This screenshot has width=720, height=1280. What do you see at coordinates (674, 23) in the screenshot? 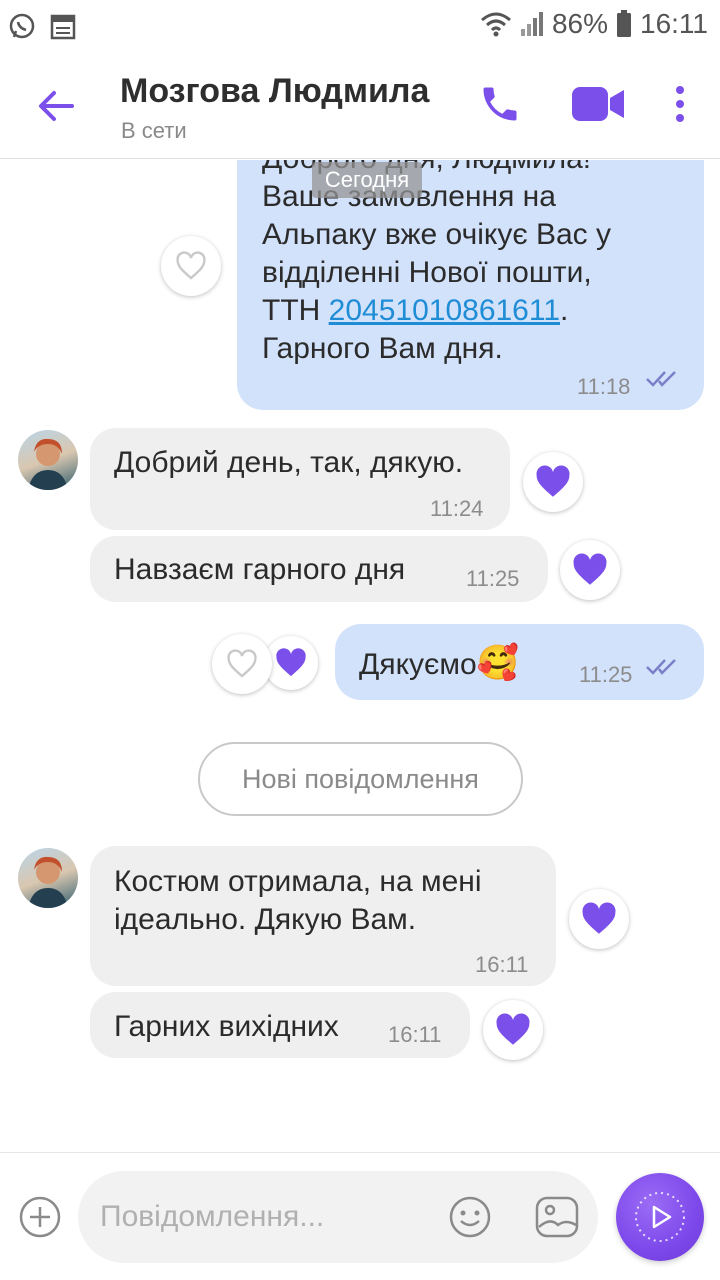
I see `status-time: 16:11` at bounding box center [674, 23].